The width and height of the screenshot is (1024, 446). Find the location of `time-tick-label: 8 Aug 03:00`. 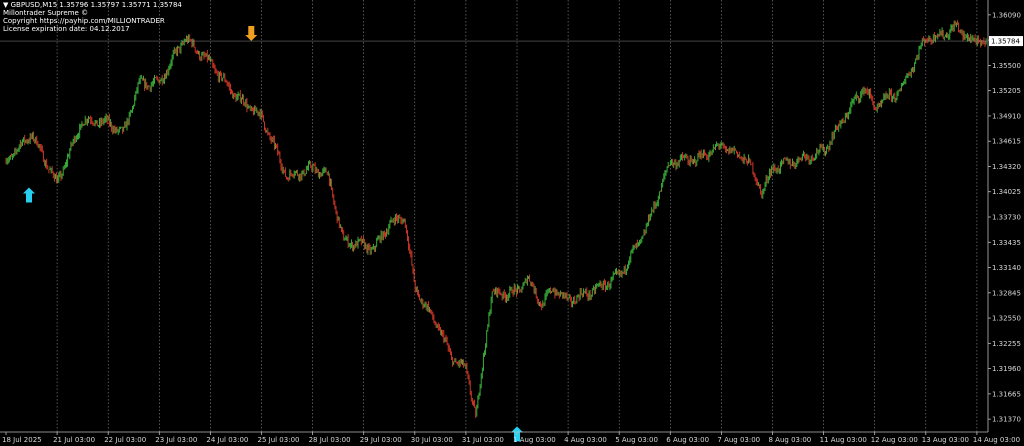

time-tick-label: 8 Aug 03:00 is located at coordinates (790, 440).